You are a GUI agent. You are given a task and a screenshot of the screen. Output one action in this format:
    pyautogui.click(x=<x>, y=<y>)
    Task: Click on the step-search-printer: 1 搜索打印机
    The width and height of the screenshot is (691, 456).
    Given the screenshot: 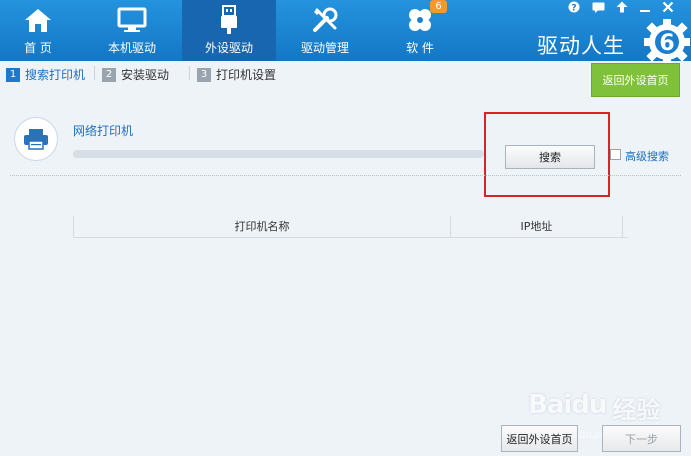 What is the action you would take?
    pyautogui.click(x=45, y=74)
    